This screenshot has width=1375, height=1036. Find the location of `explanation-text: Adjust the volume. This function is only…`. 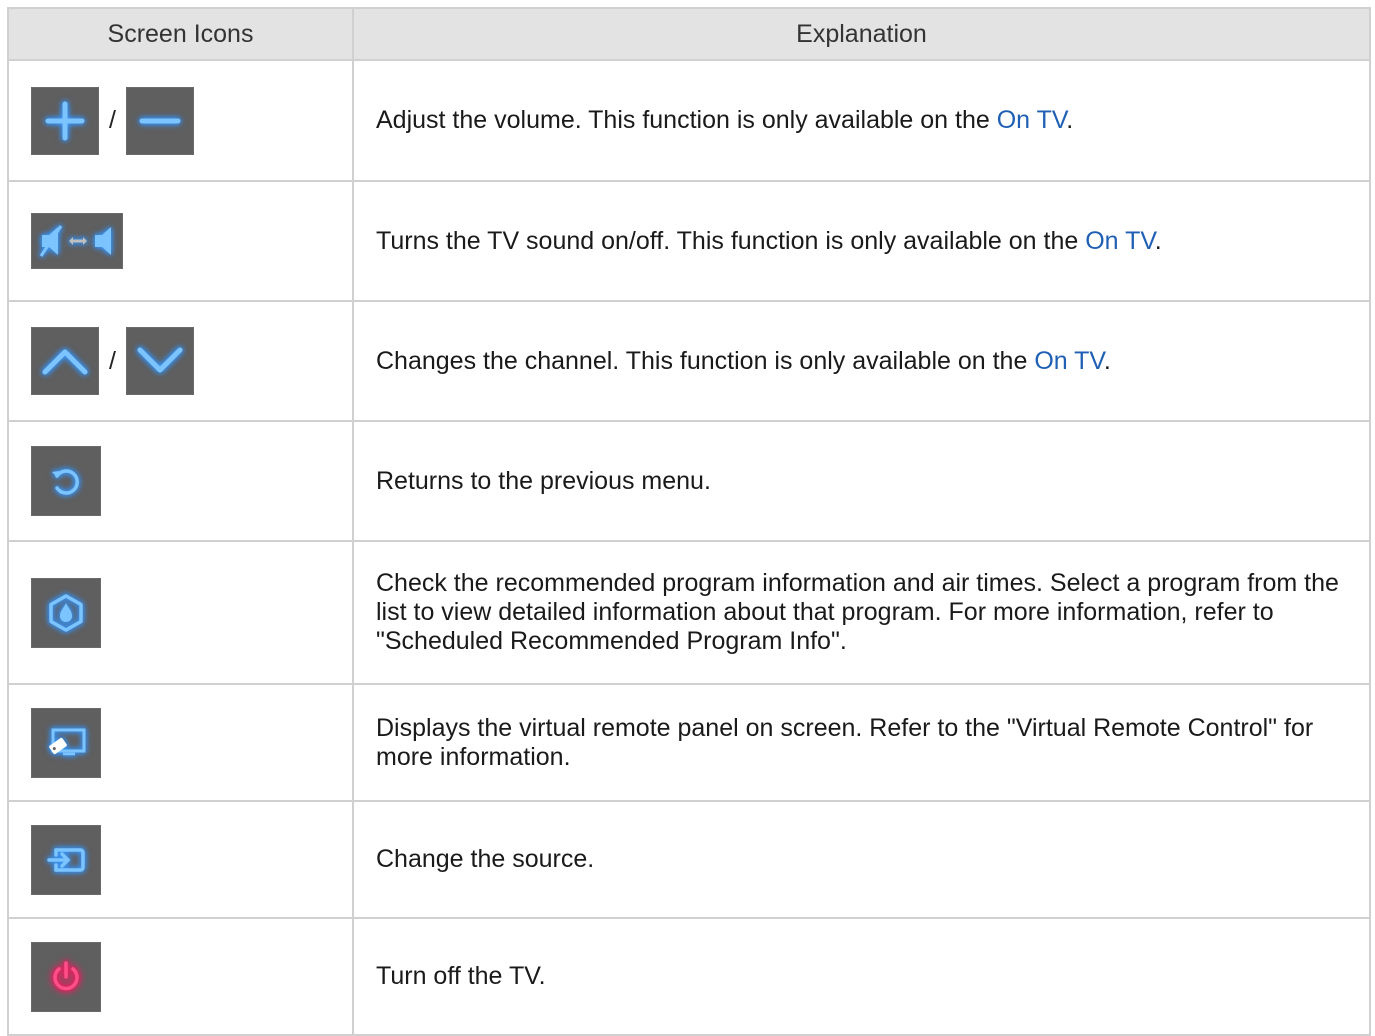

explanation-text: Adjust the volume. This function is only… is located at coordinates (861, 120).